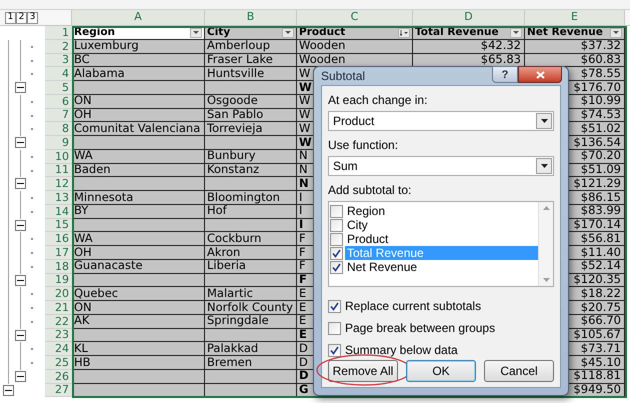 This screenshot has height=403, width=630. What do you see at coordinates (58, 281) in the screenshot?
I see `row-number: 19` at bounding box center [58, 281].